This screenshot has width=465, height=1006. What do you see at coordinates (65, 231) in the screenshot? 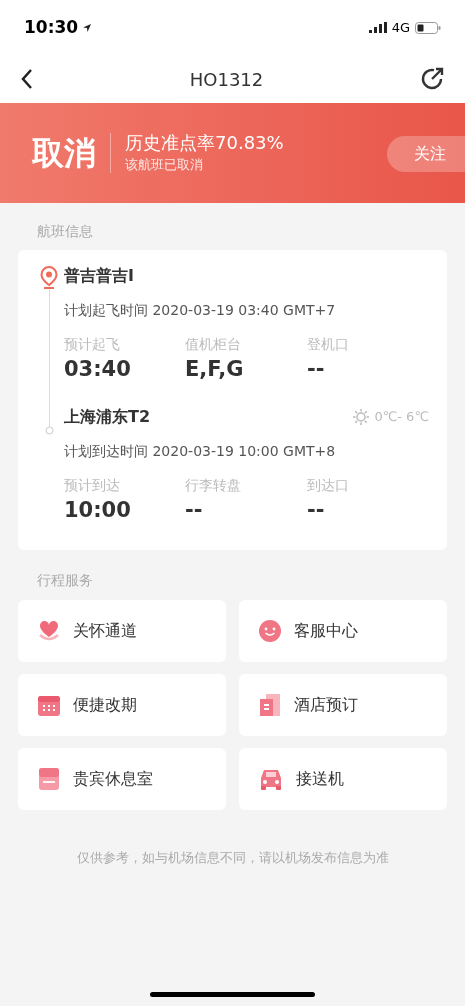
I see `section-heading: 航班信息` at bounding box center [65, 231].